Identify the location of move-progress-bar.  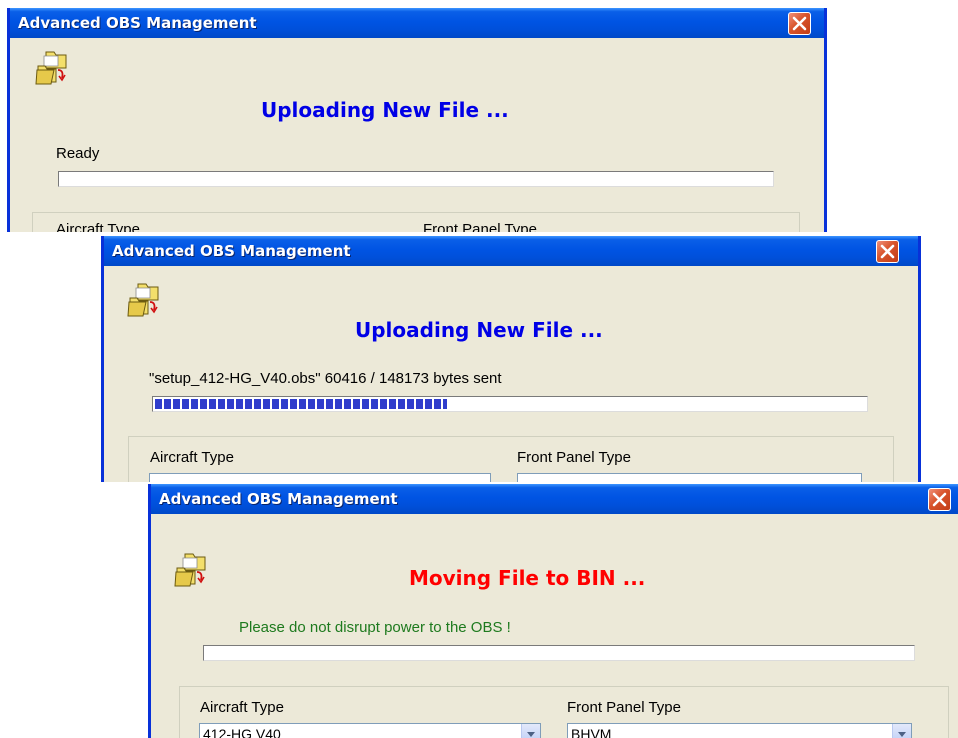
(559, 653).